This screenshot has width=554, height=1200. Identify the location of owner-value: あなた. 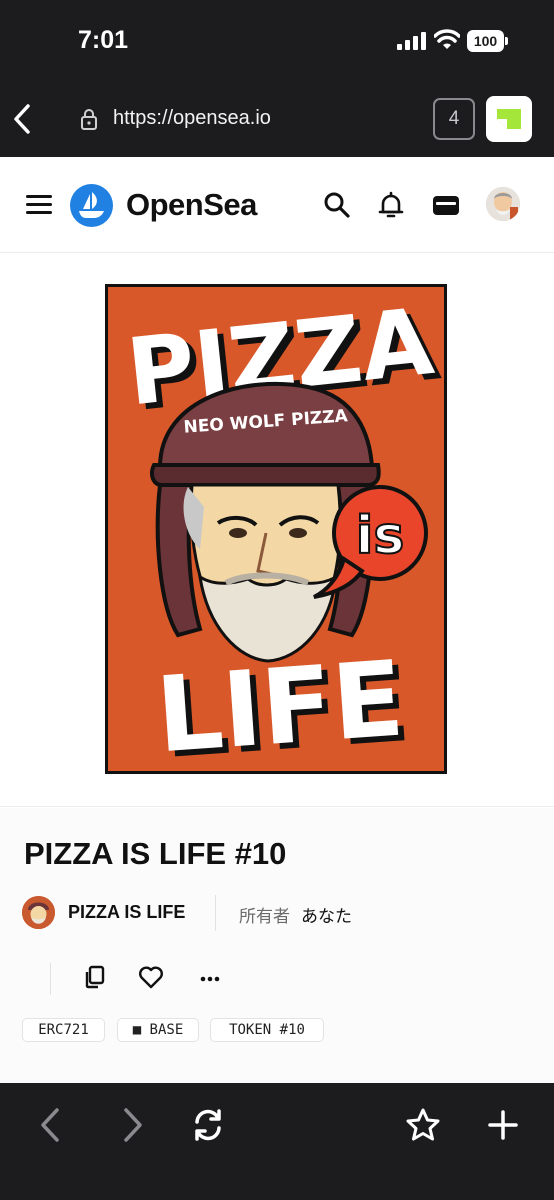
(326, 914).